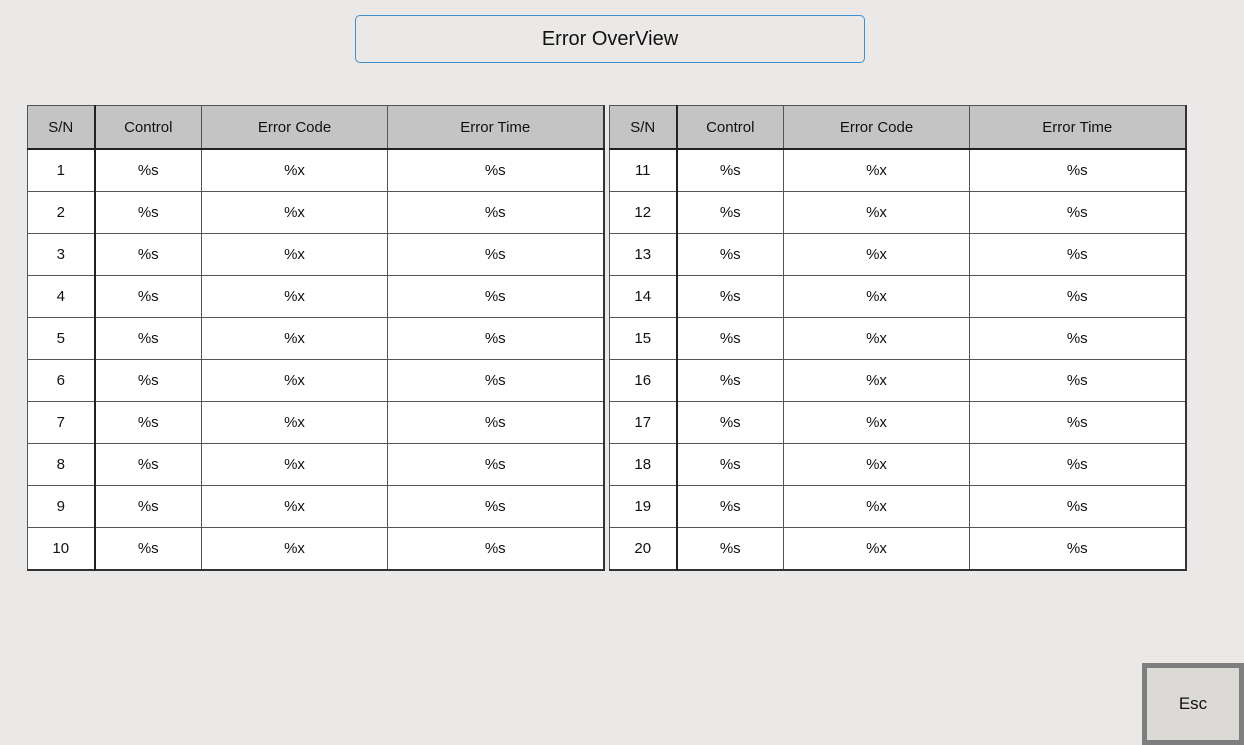  What do you see at coordinates (643, 212) in the screenshot?
I see `cell-sn: 12` at bounding box center [643, 212].